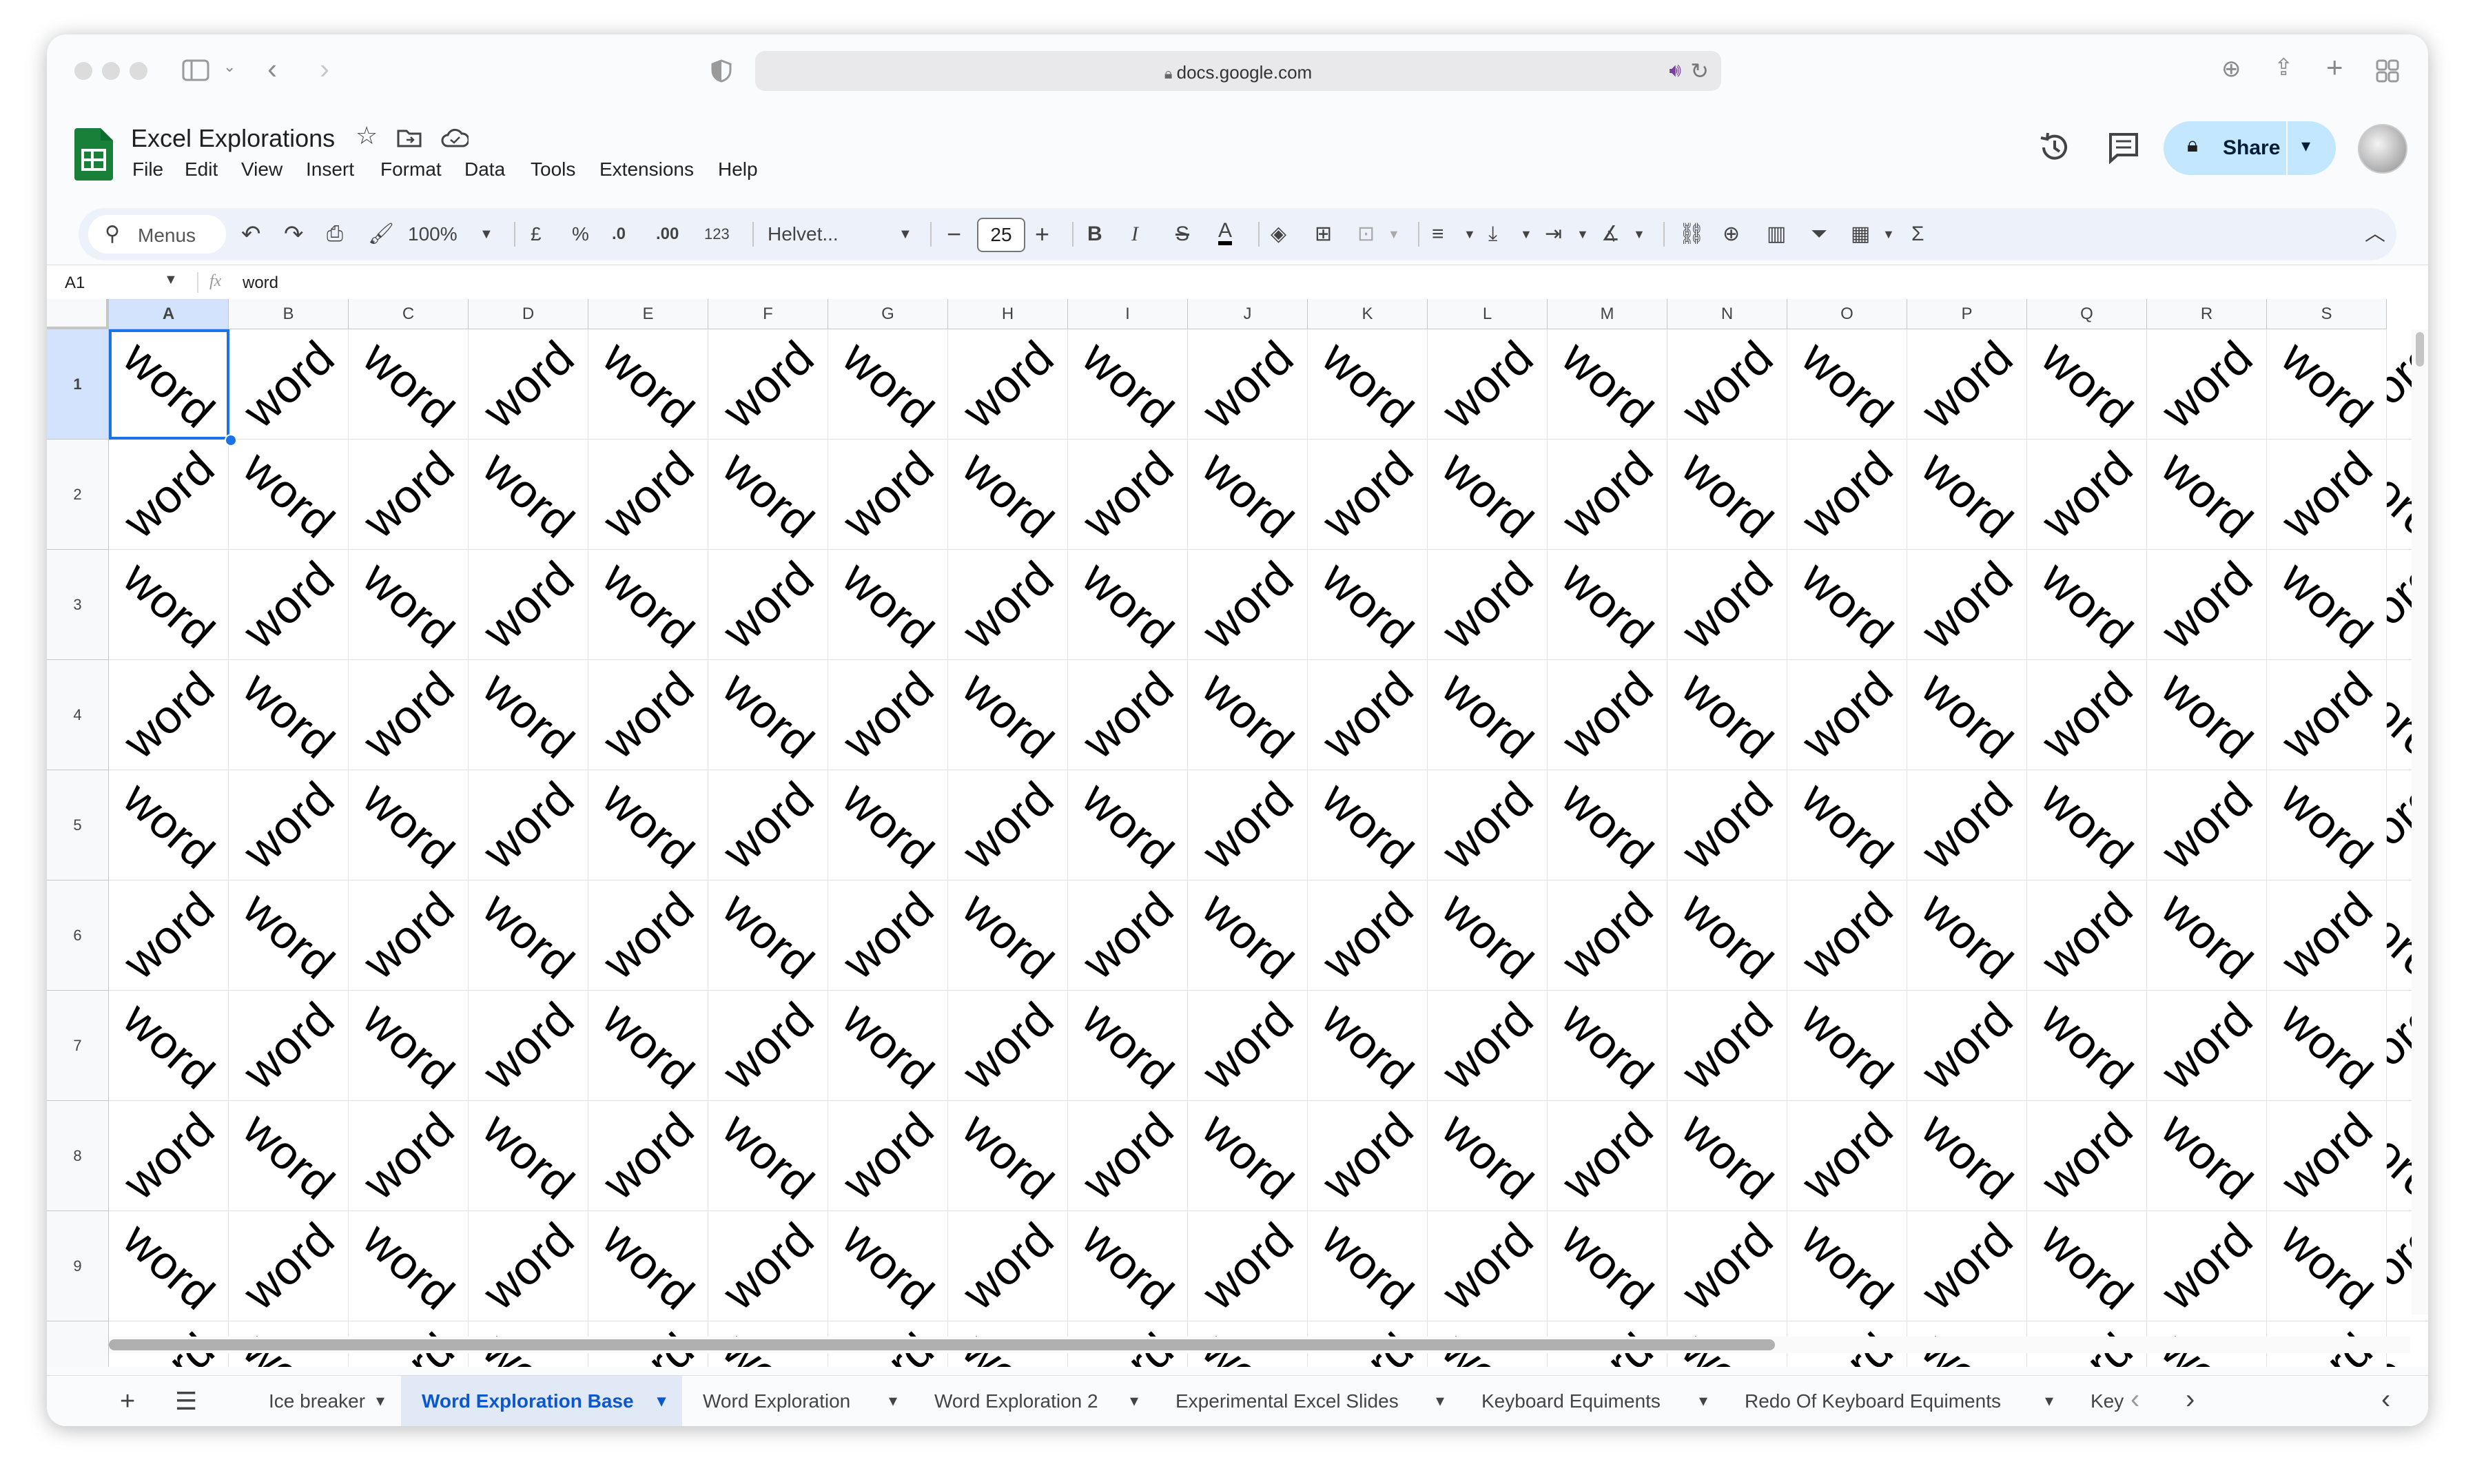 This screenshot has height=1484, width=2475. Describe the element at coordinates (1238, 71) in the screenshot. I see `address-bar: 🔒︎ docs.google.com 🔊︎ ↻` at that location.